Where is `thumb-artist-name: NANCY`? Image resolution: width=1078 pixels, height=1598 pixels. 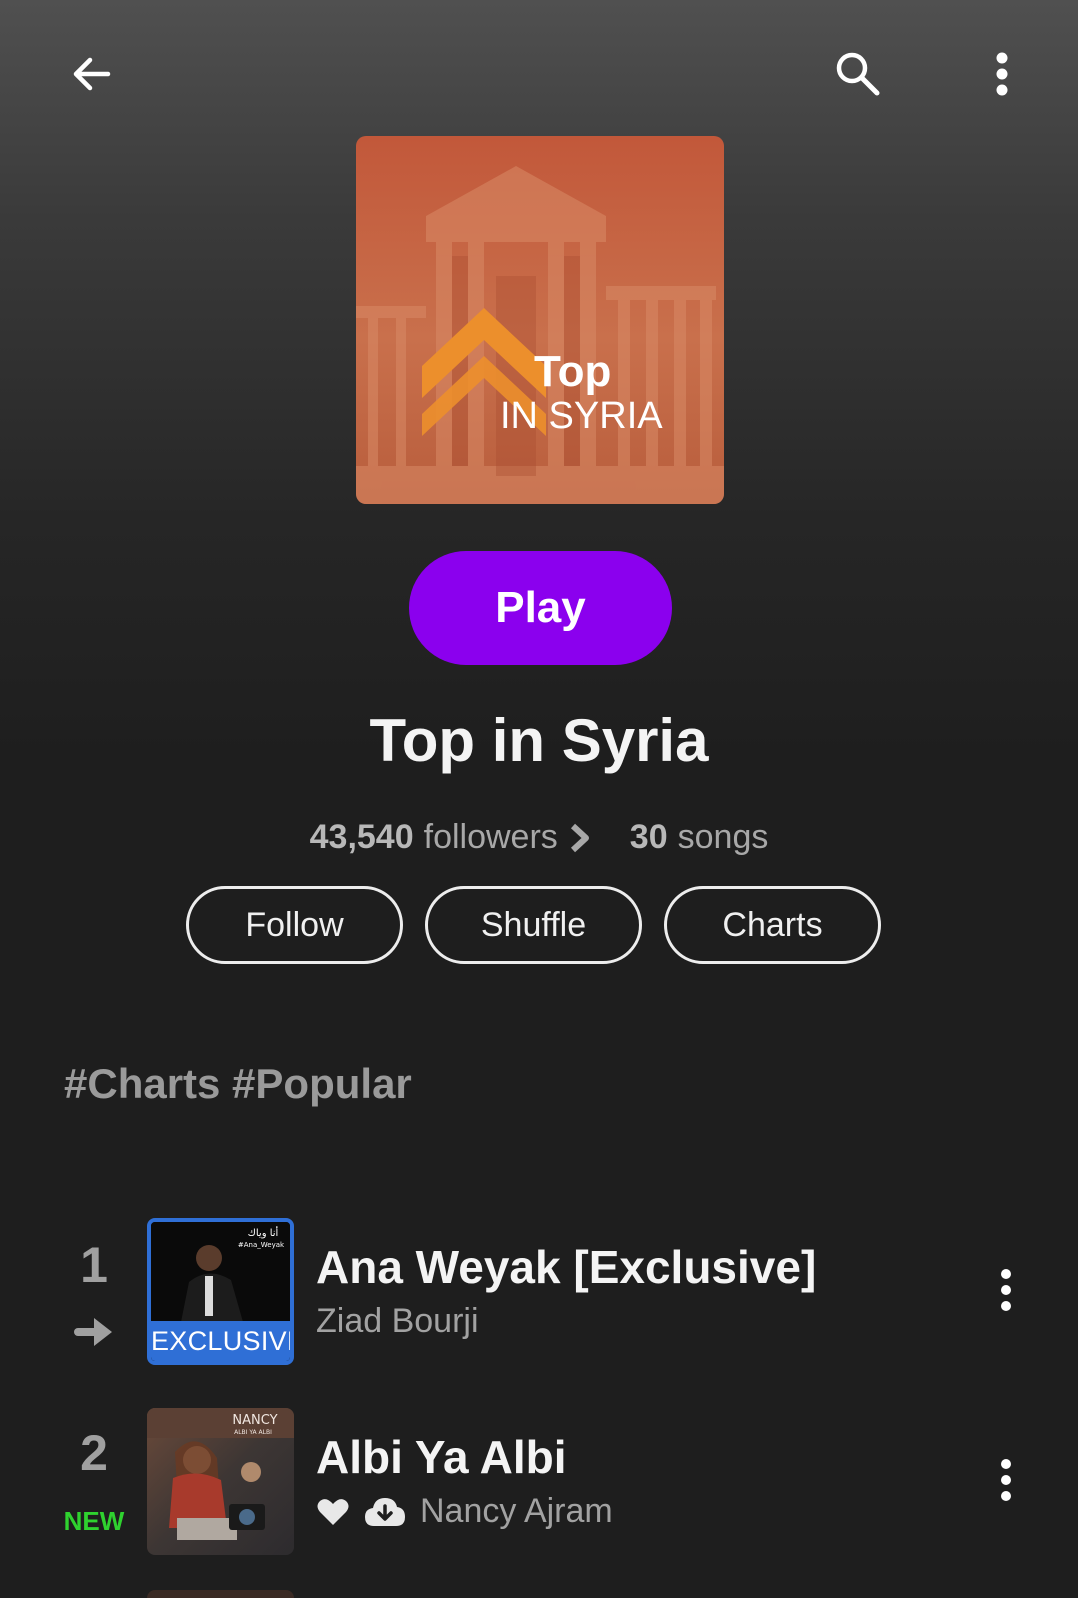 thumb-artist-name: NANCY is located at coordinates (254, 1420).